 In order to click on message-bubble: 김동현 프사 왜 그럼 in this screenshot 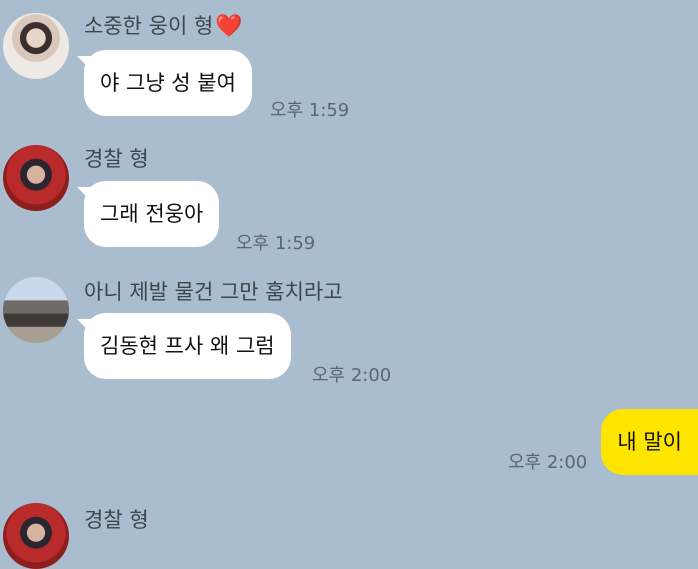, I will do `click(184, 346)`.